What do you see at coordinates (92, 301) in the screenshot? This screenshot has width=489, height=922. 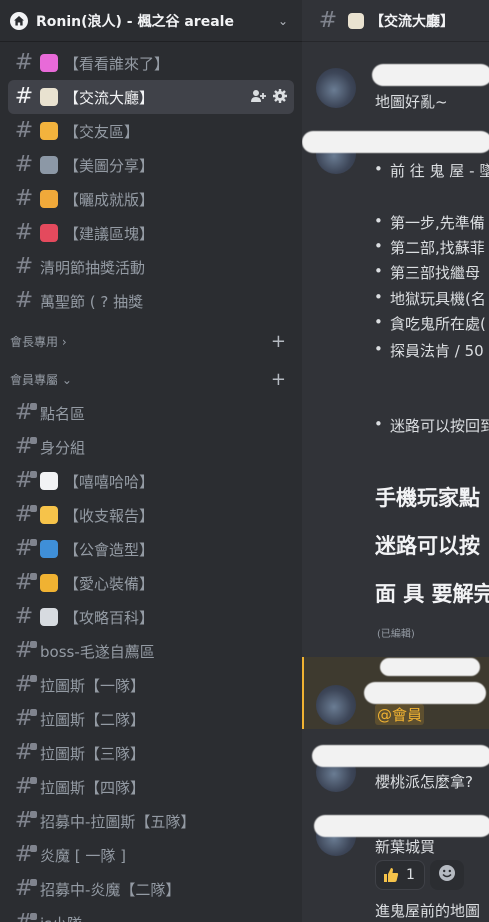 I see `channel-name: 萬聖節 ( ? 抽獎` at bounding box center [92, 301].